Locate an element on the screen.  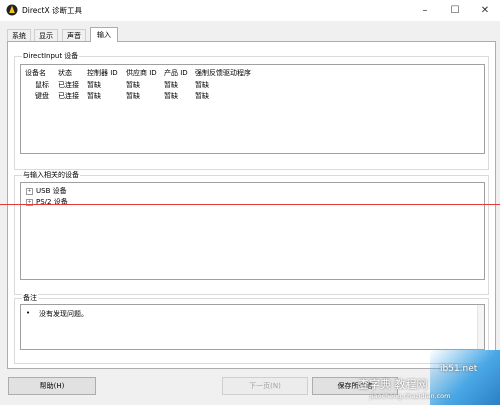
column-header-device-name: 设备名 is located at coordinates (35, 73).